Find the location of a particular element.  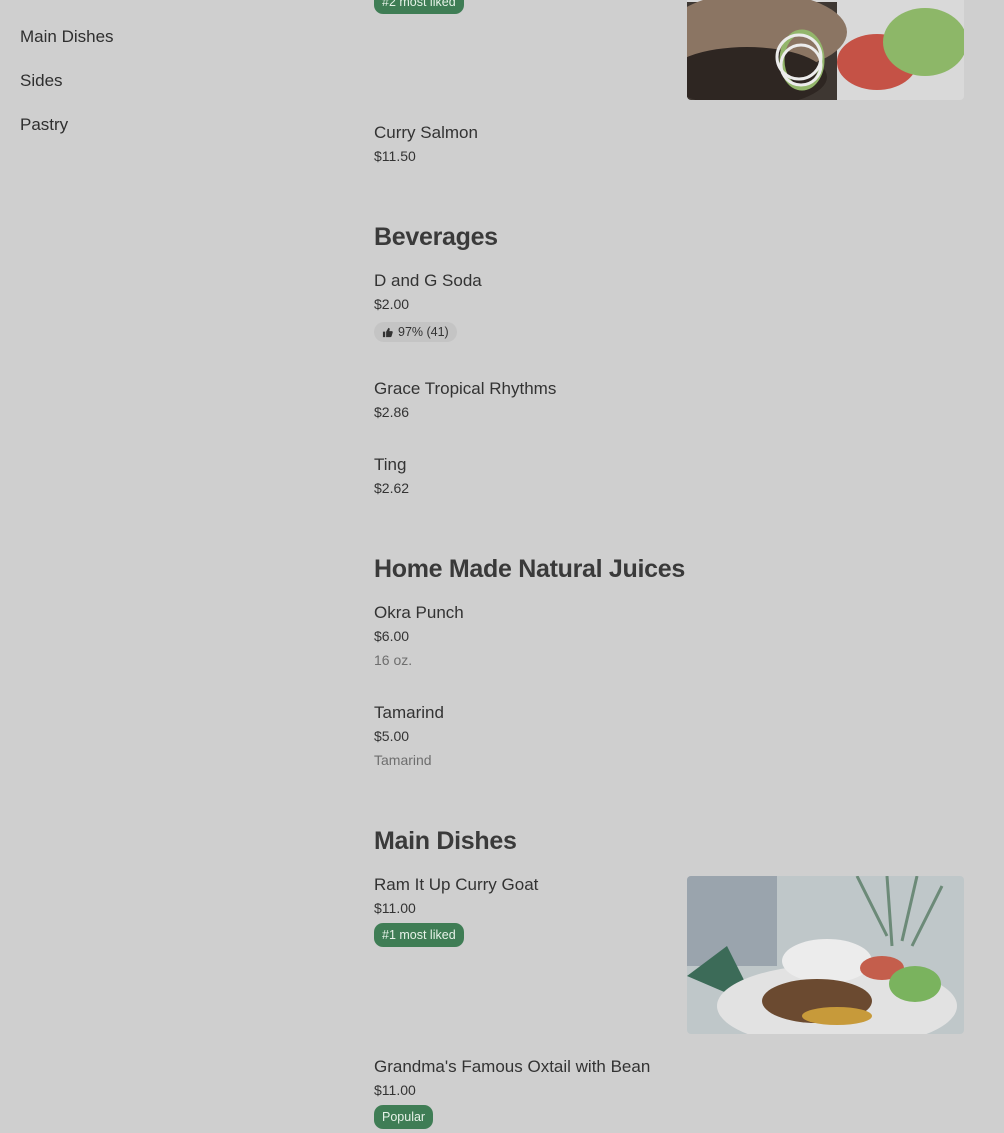

item-name: Ting is located at coordinates (390, 464).